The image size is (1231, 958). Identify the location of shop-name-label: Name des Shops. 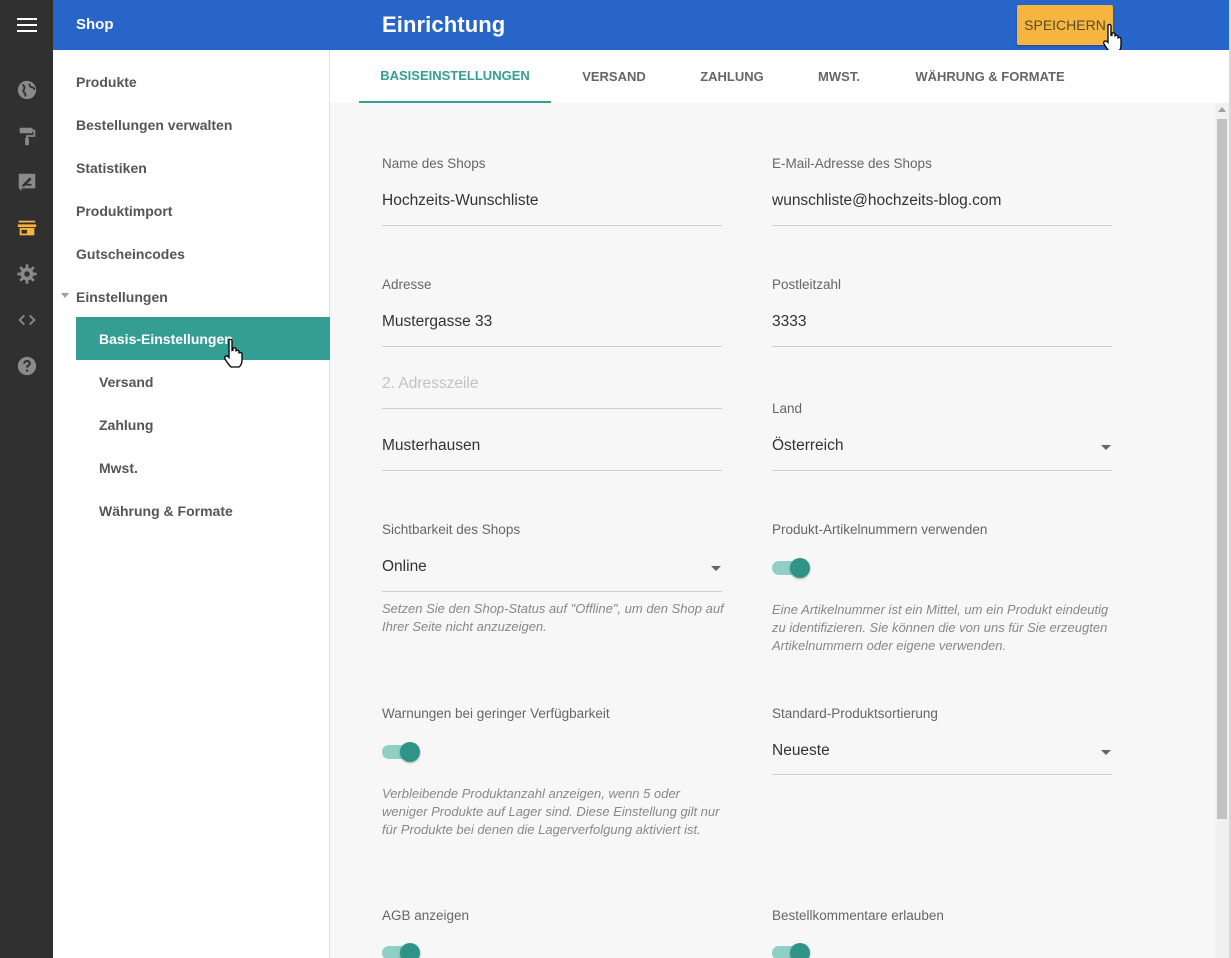
(434, 163).